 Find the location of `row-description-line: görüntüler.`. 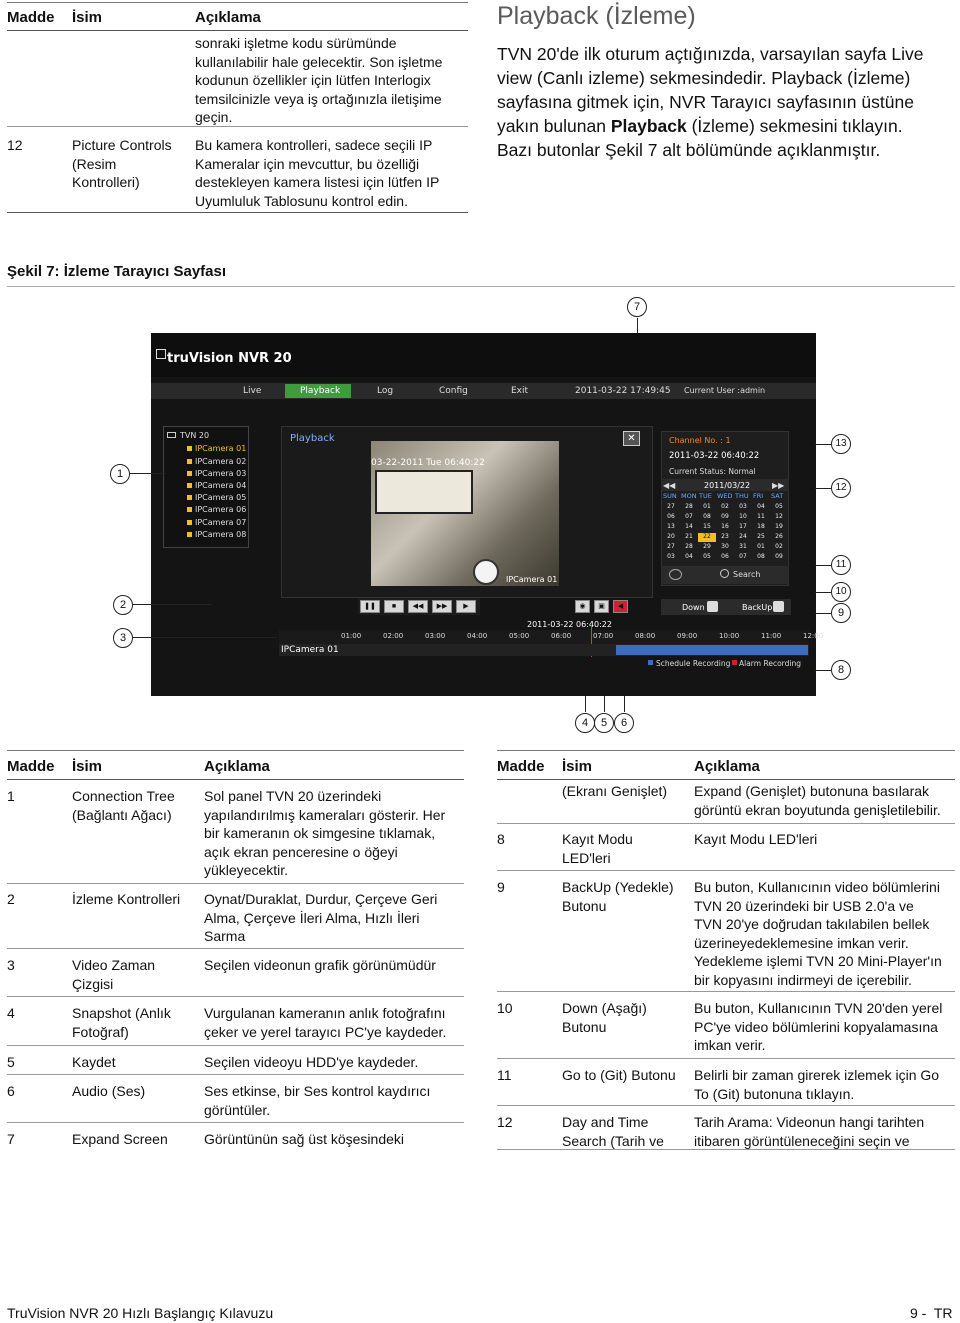

row-description-line: görüntüler. is located at coordinates (237, 1109).